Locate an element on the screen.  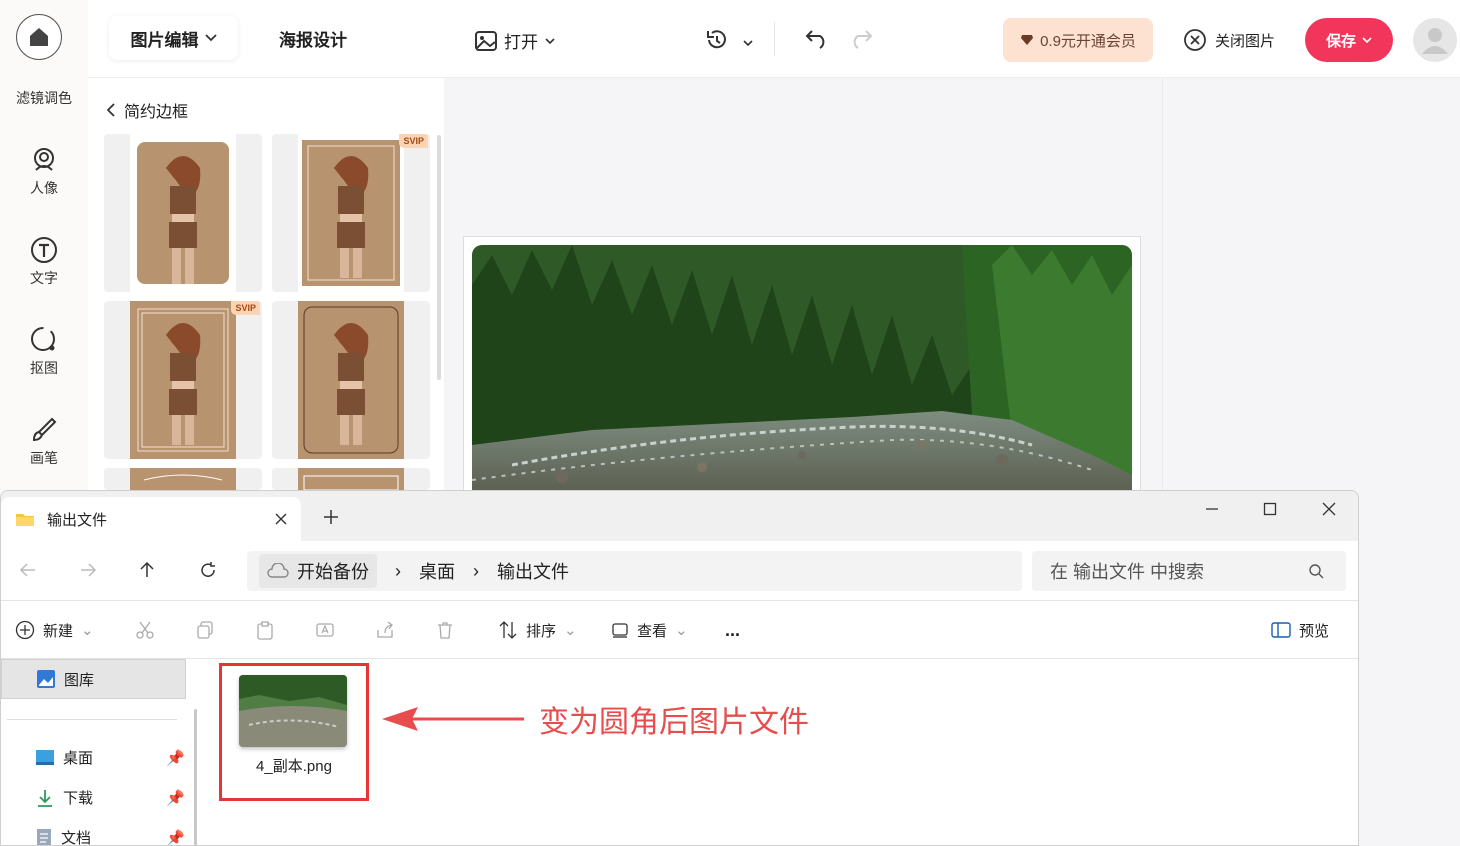
new-button: 新建 ⌄ is located at coordinates (54, 630).